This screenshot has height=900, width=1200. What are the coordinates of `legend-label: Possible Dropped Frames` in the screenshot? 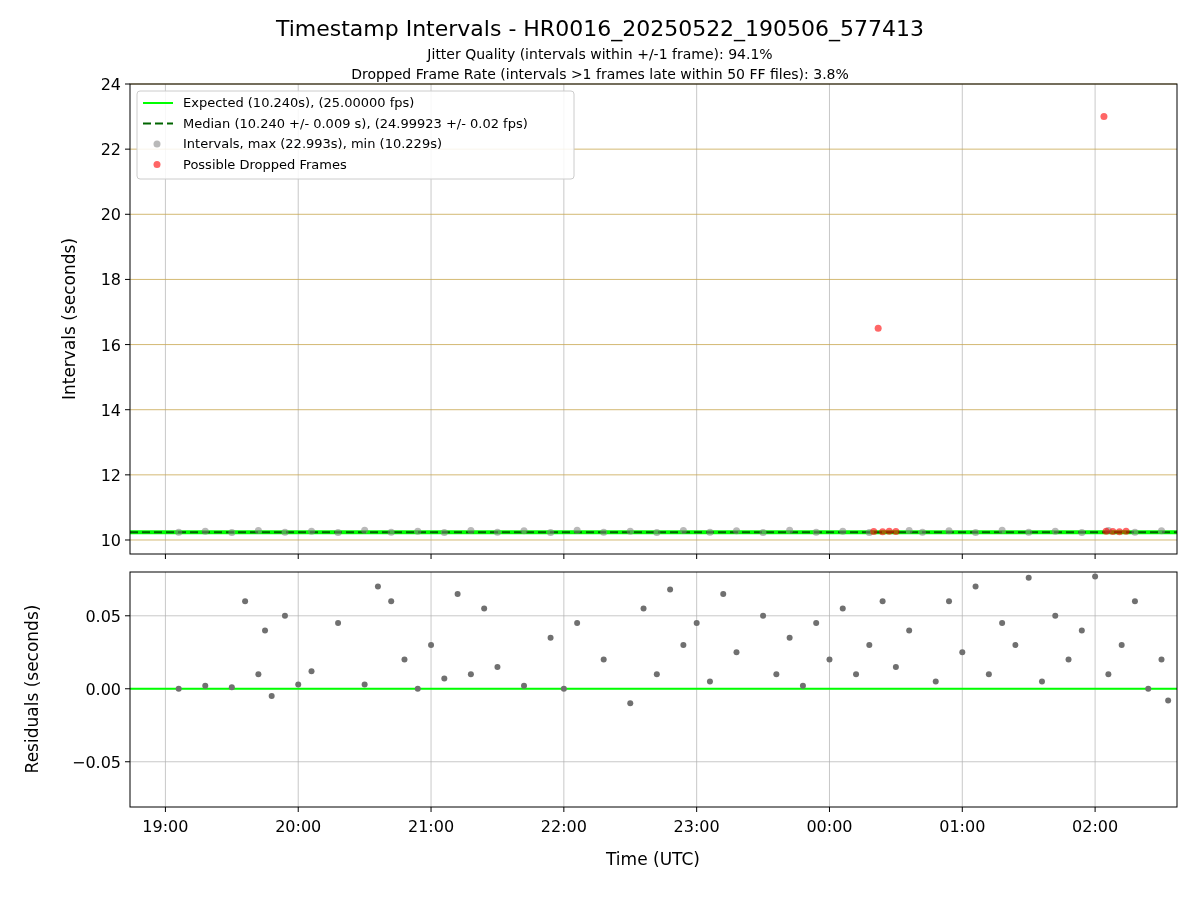 It's located at (265, 164).